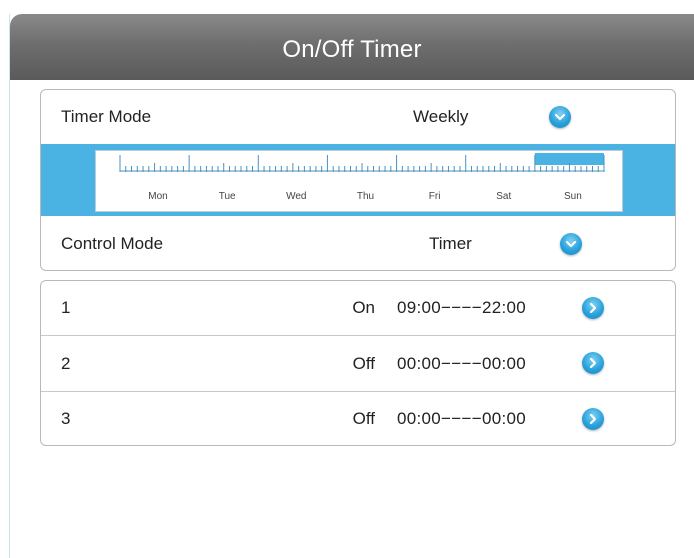  Describe the element at coordinates (5, 286) in the screenshot. I see `window-left-edge` at that location.